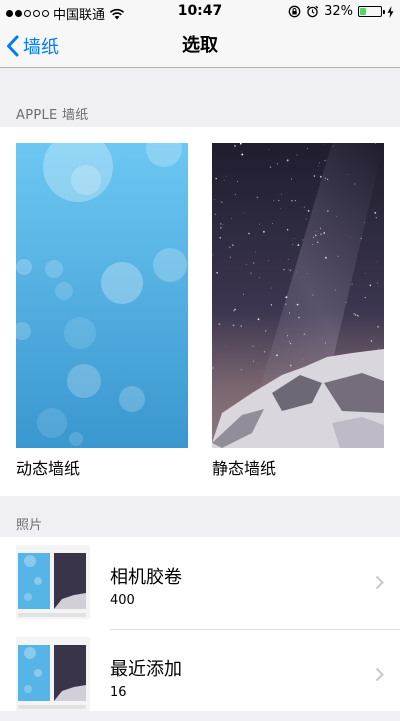  I want to click on status-left: 中国联通, so click(65, 13).